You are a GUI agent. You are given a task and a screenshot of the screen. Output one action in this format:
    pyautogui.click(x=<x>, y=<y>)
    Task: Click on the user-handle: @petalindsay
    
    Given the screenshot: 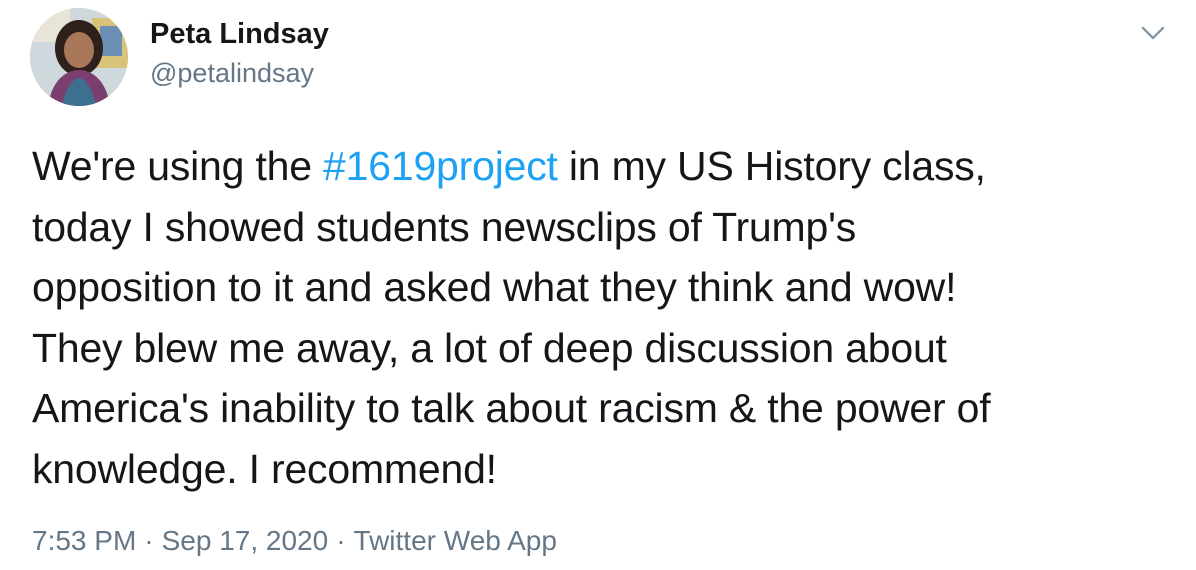 What is the action you would take?
    pyautogui.click(x=232, y=73)
    